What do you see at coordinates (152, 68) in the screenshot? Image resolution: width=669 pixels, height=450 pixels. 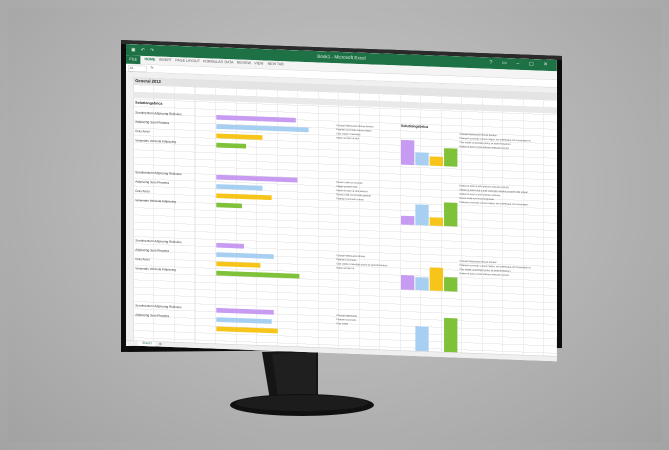 I see `fx-icon: fx` at bounding box center [152, 68].